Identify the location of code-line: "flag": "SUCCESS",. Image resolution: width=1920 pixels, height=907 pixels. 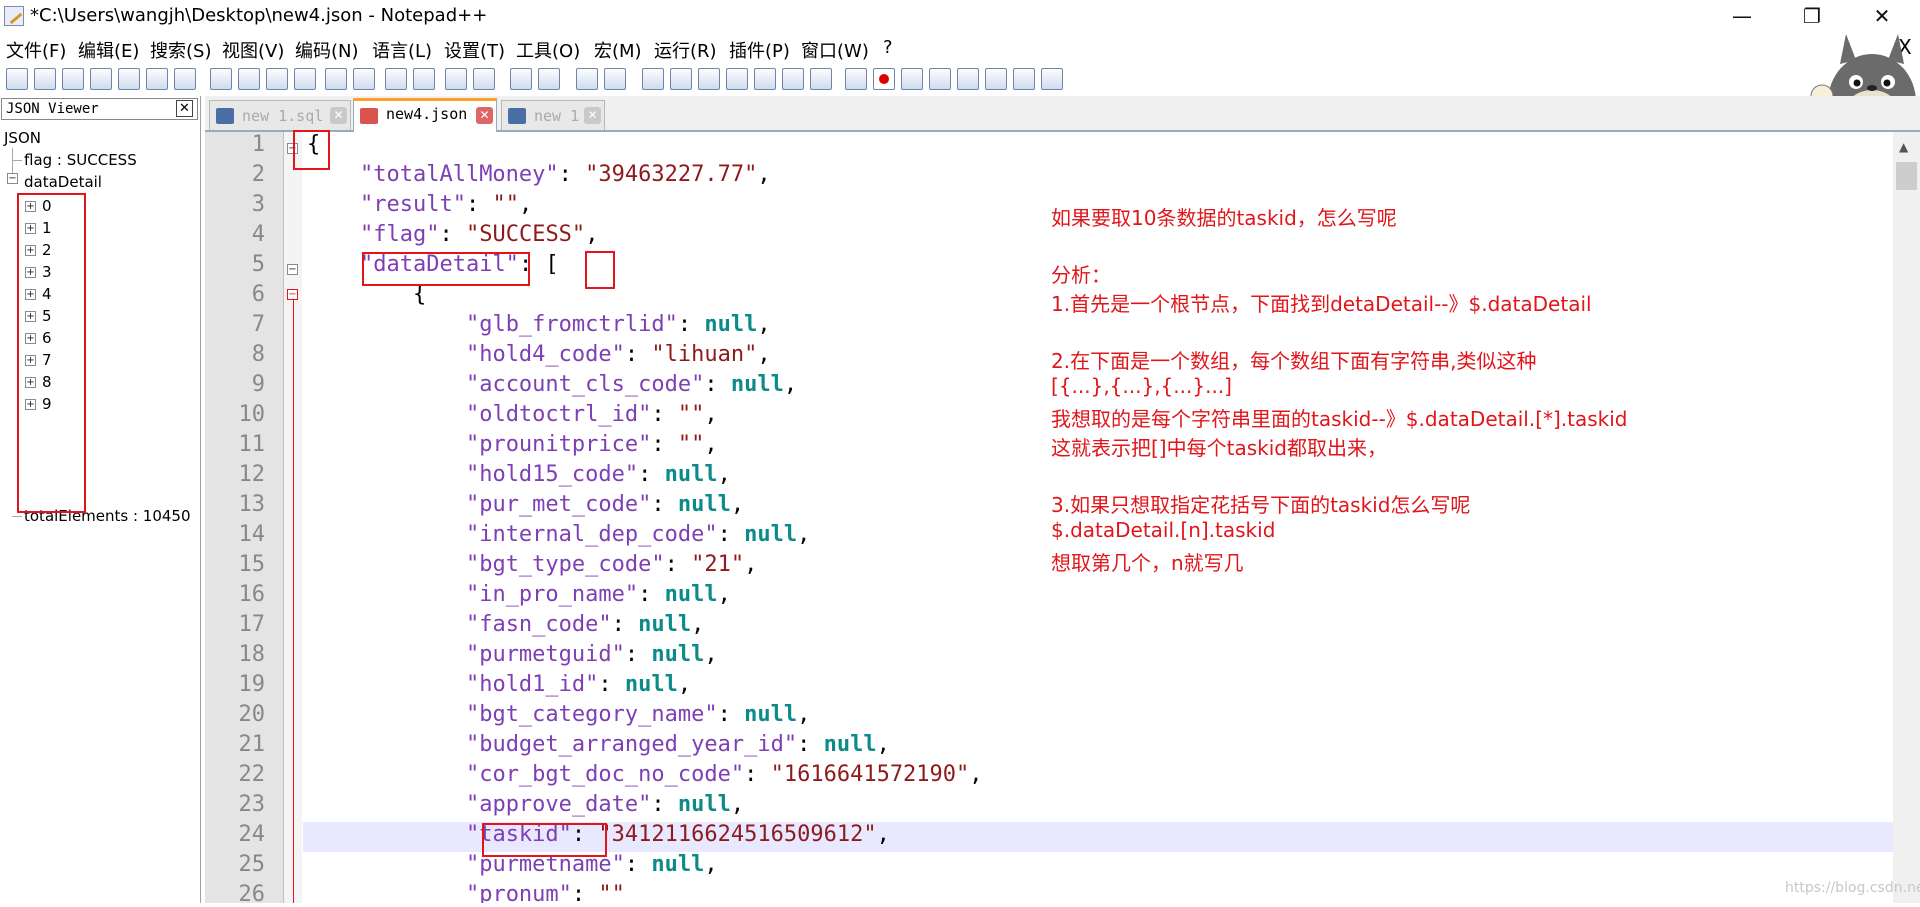
(452, 234).